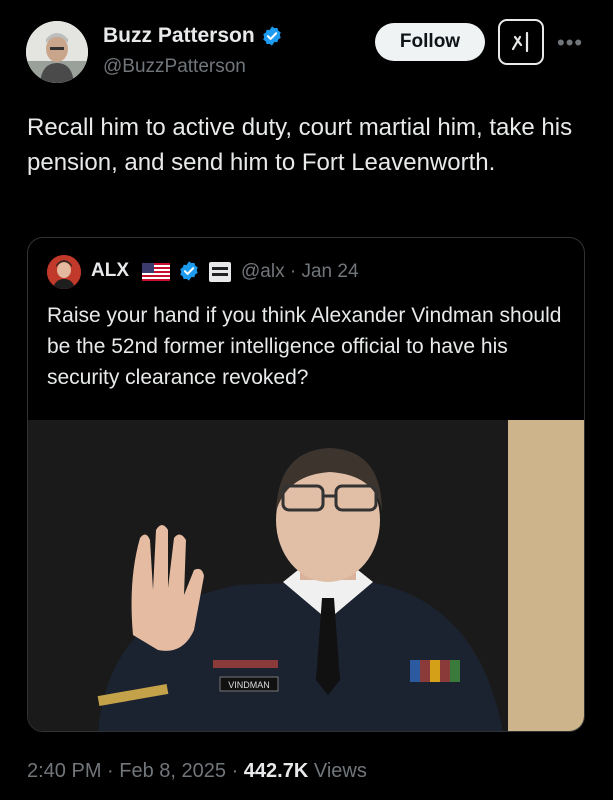  What do you see at coordinates (156, 272) in the screenshot?
I see `us-flag-icon` at bounding box center [156, 272].